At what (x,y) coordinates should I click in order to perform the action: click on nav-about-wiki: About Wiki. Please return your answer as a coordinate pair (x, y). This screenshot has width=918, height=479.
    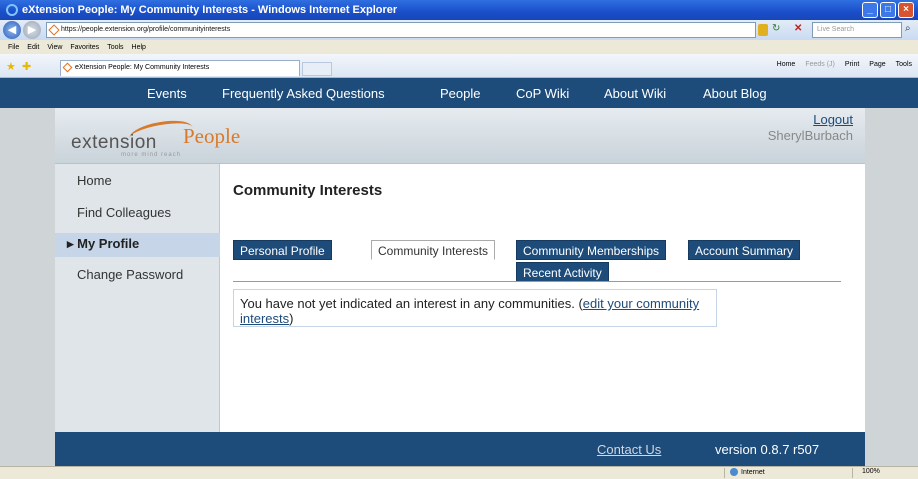
    Looking at the image, I should click on (635, 93).